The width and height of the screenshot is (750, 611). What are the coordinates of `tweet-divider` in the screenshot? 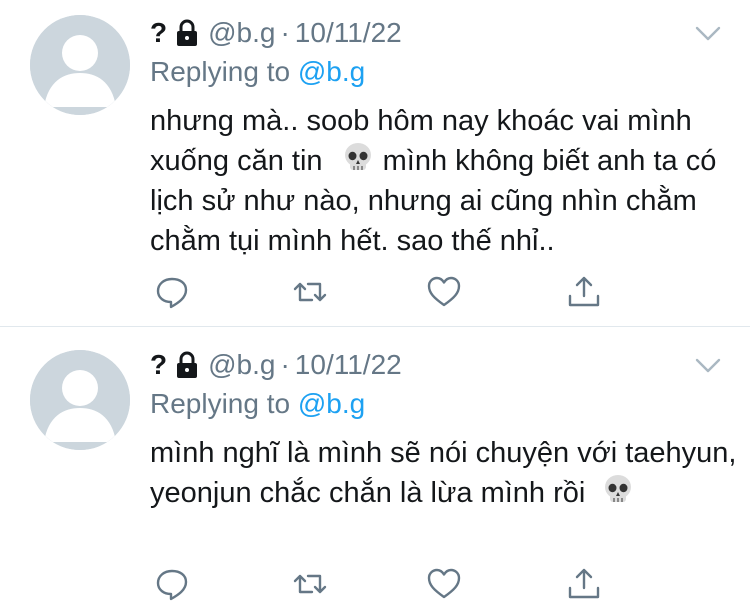 It's located at (375, 326).